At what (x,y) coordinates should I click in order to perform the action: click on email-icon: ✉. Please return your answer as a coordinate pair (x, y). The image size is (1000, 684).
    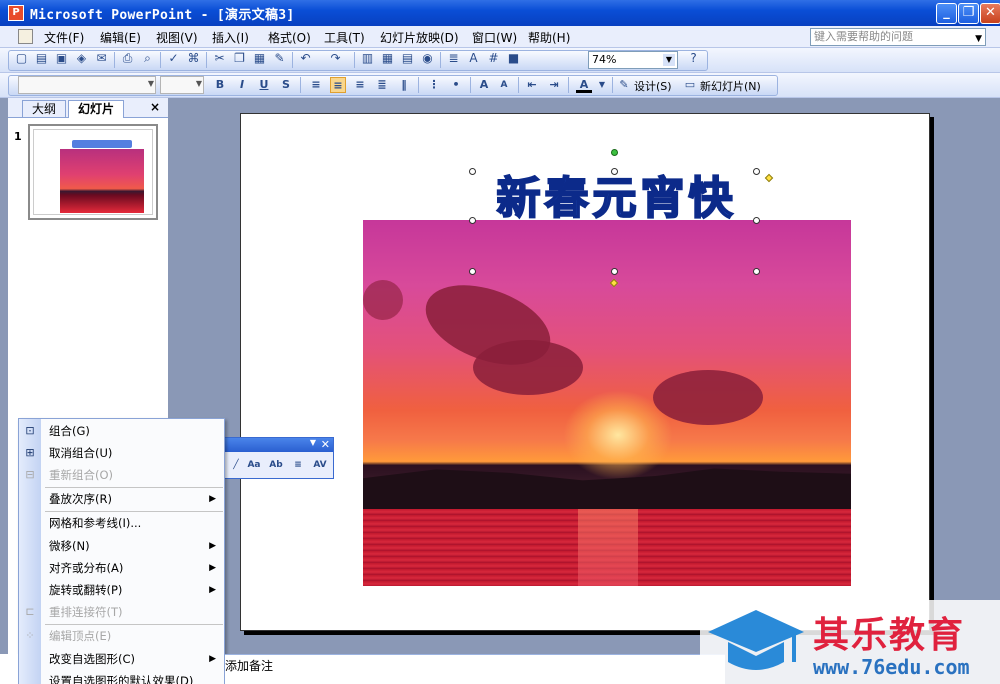
    Looking at the image, I should click on (101, 58).